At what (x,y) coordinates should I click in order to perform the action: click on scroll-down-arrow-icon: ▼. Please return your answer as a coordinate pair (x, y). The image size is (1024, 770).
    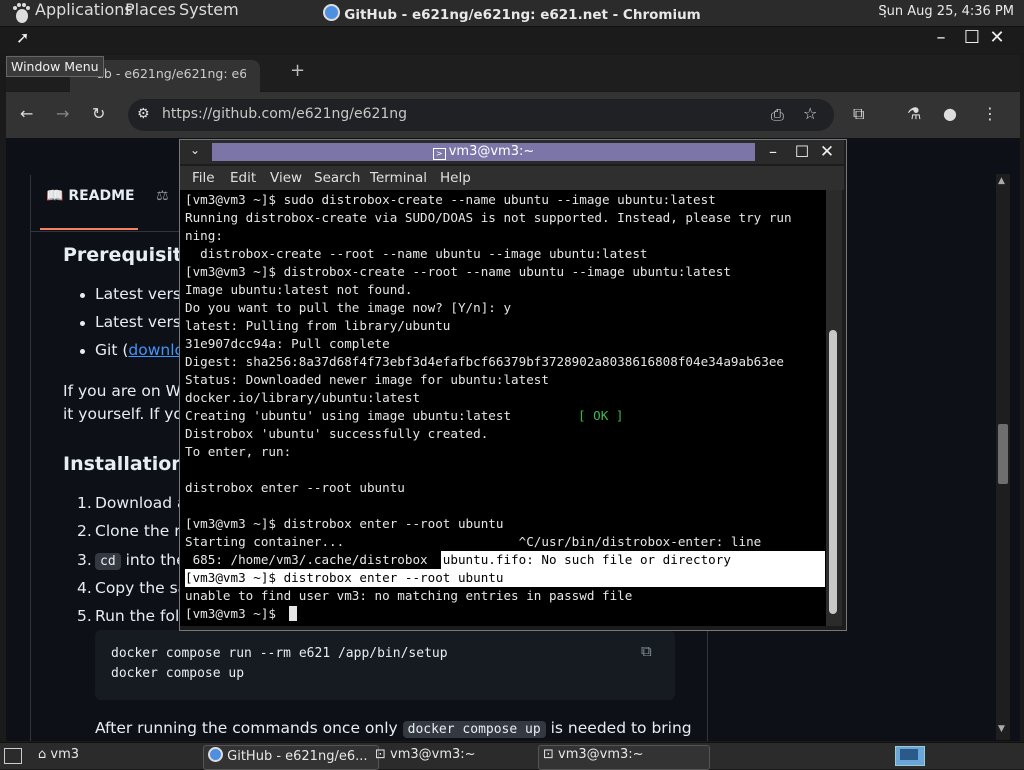
    Looking at the image, I should click on (1001, 729).